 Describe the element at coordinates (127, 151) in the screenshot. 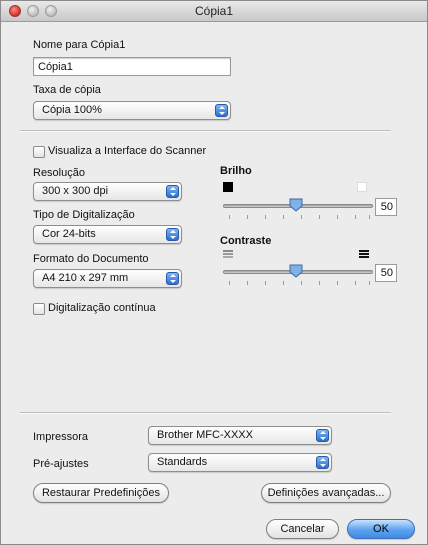

I see `scanner-interface-label: Visualiza a Interface do Scanner` at that location.